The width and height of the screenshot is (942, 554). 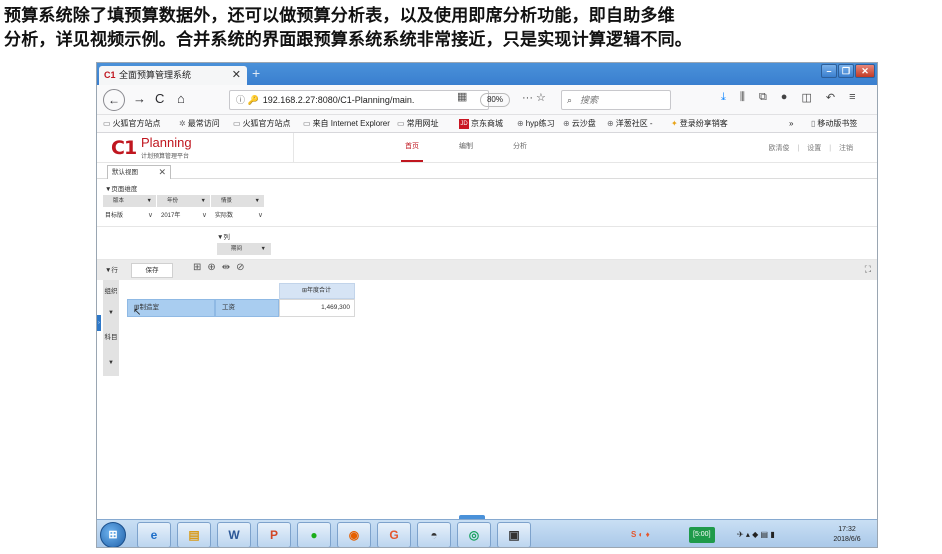 I want to click on system-clock: 17:32 2018/6/6, so click(x=847, y=535).